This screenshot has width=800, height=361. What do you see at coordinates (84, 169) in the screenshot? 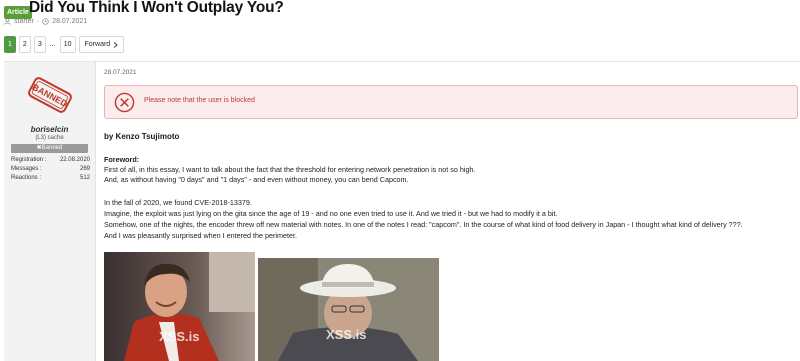
I see `stat-value: 269` at bounding box center [84, 169].